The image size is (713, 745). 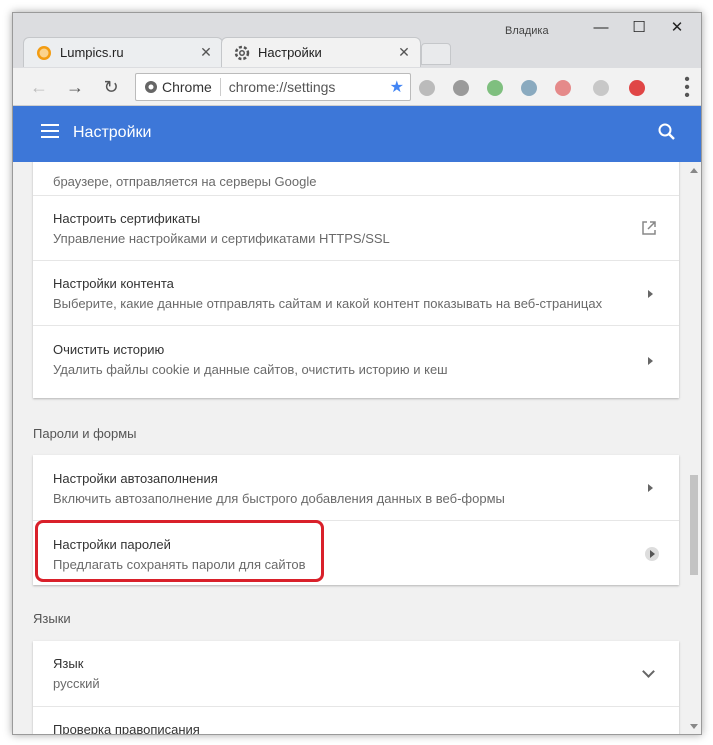 I want to click on orange-favicon-icon, so click(x=44, y=53).